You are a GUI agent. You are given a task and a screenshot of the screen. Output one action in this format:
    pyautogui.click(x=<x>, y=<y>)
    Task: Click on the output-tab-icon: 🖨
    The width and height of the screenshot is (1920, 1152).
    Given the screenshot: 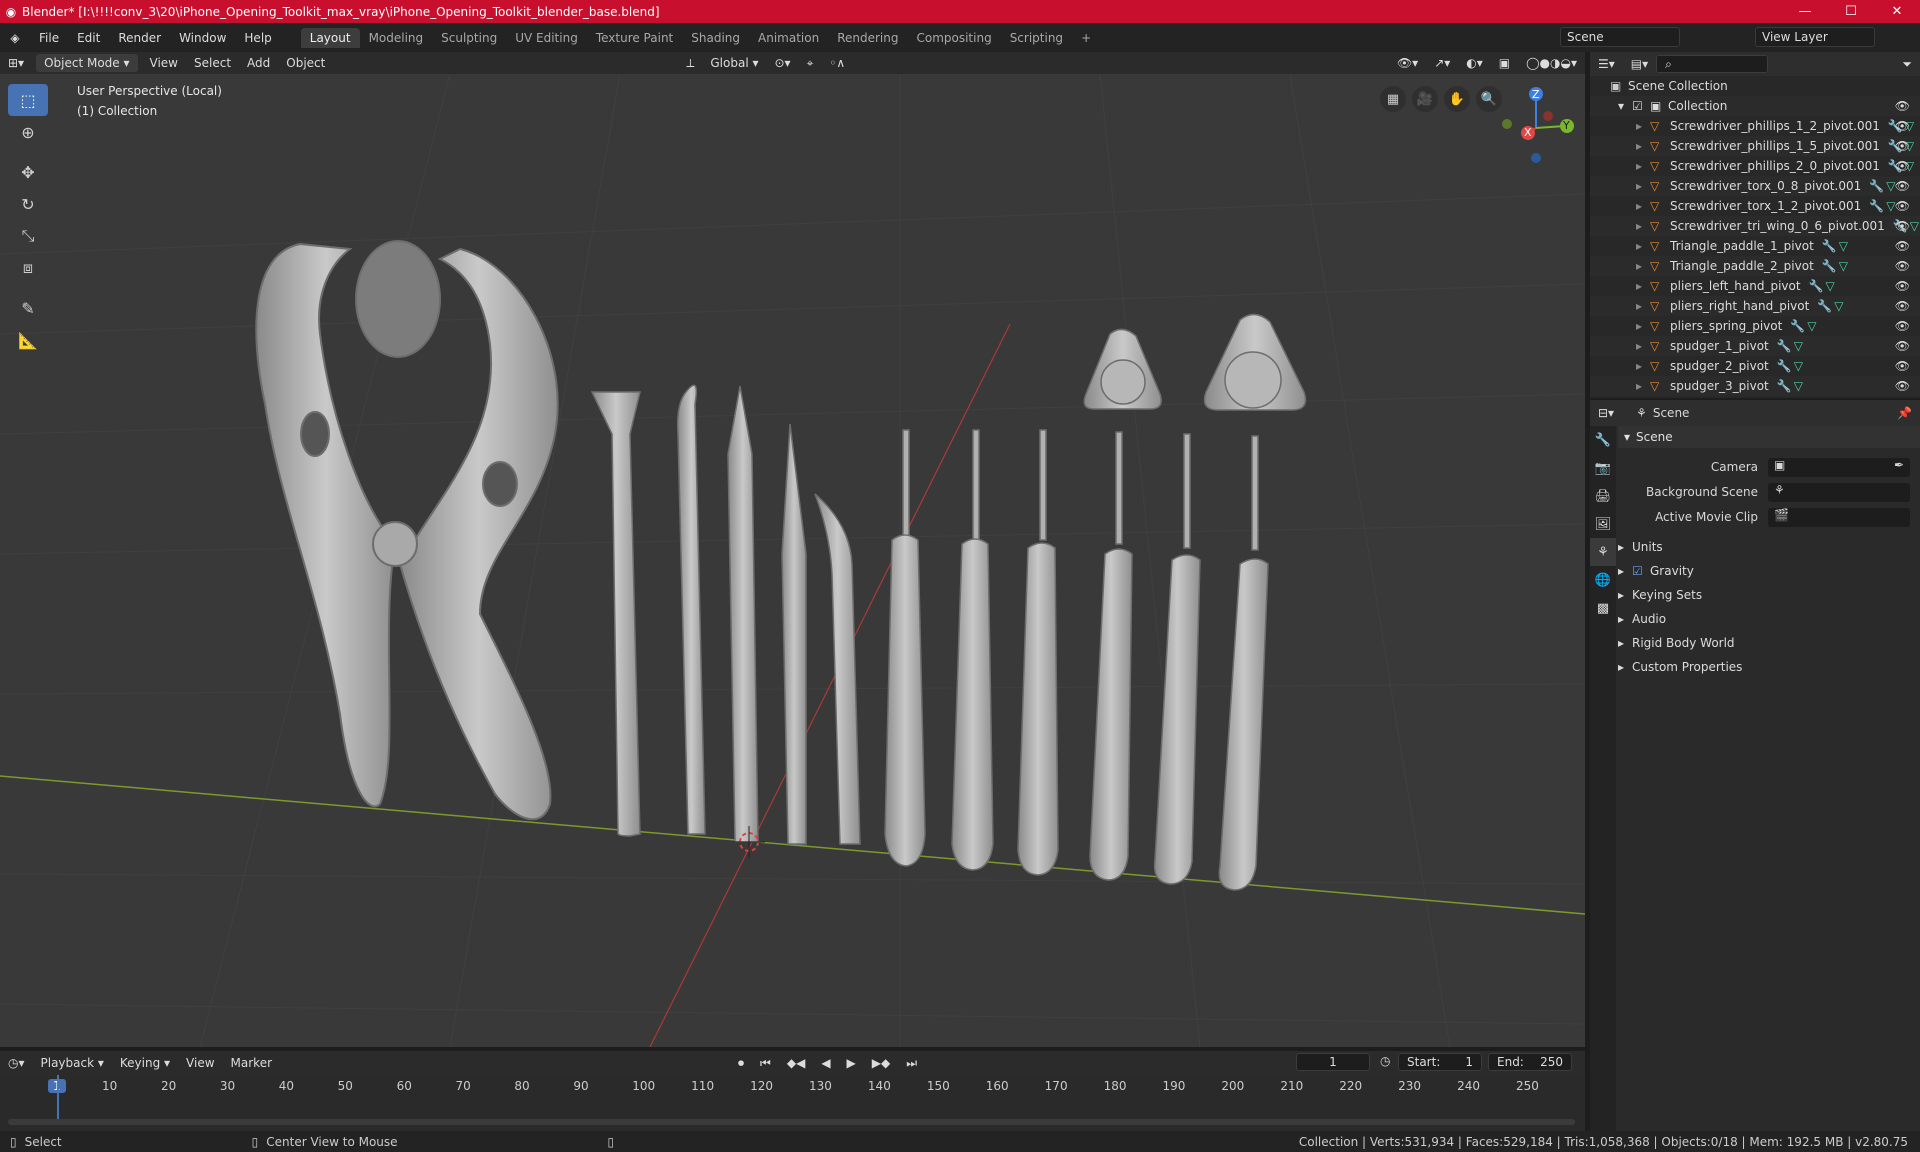 What is the action you would take?
    pyautogui.click(x=1603, y=496)
    